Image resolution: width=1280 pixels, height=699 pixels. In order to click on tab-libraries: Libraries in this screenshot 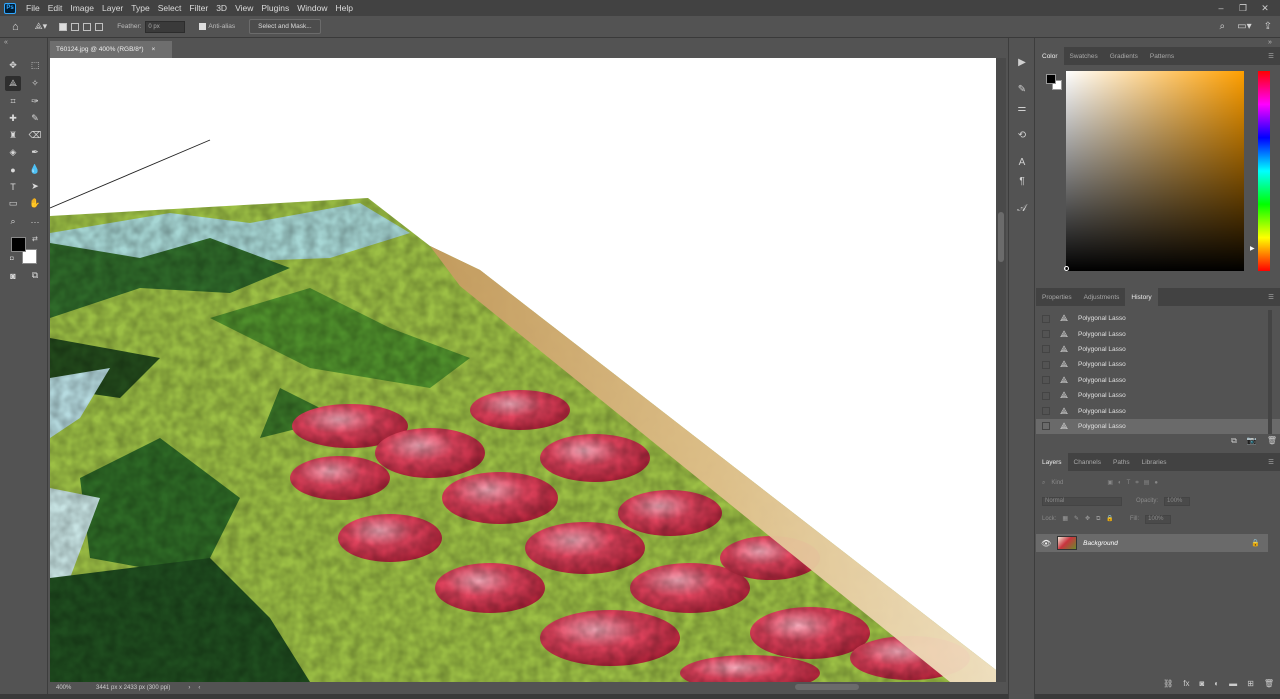, I will do `click(1154, 462)`.